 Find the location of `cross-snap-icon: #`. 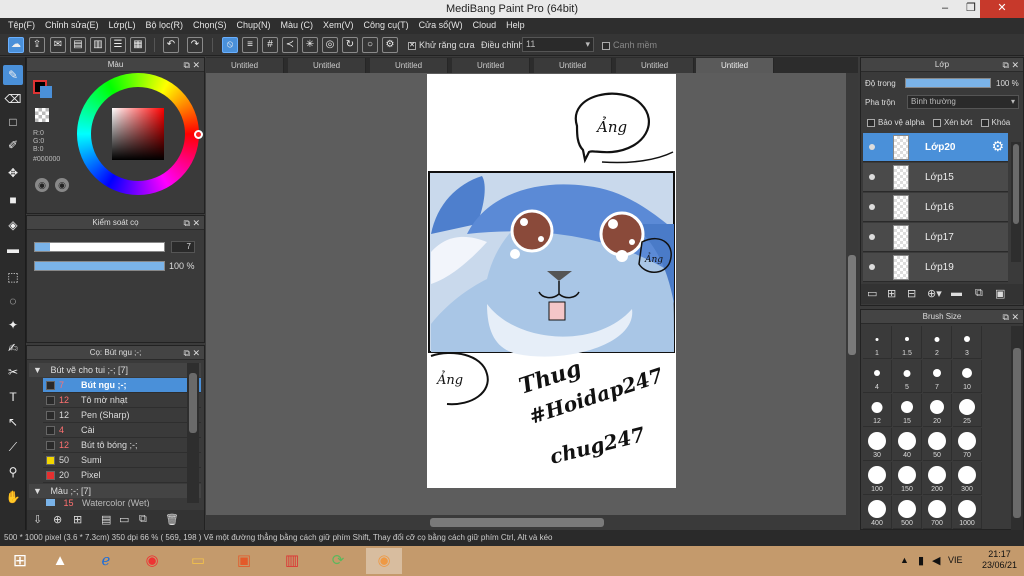

cross-snap-icon: # is located at coordinates (270, 45).